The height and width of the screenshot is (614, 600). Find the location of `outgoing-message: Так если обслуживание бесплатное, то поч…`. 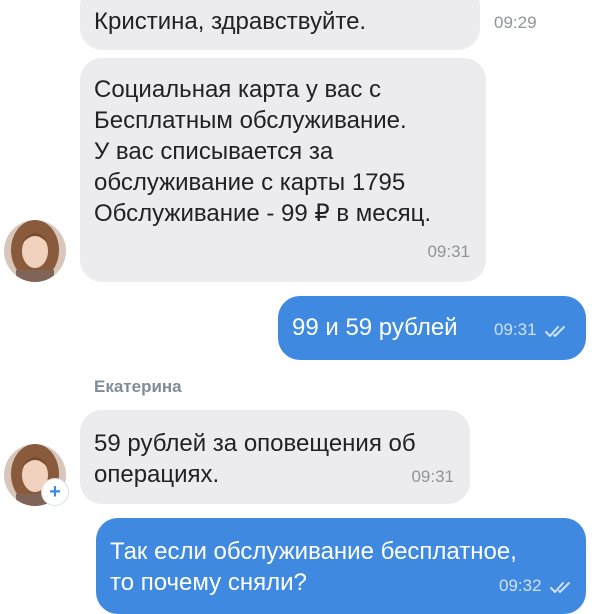

outgoing-message: Так если обслуживание бесплатное, то поч… is located at coordinates (341, 566).